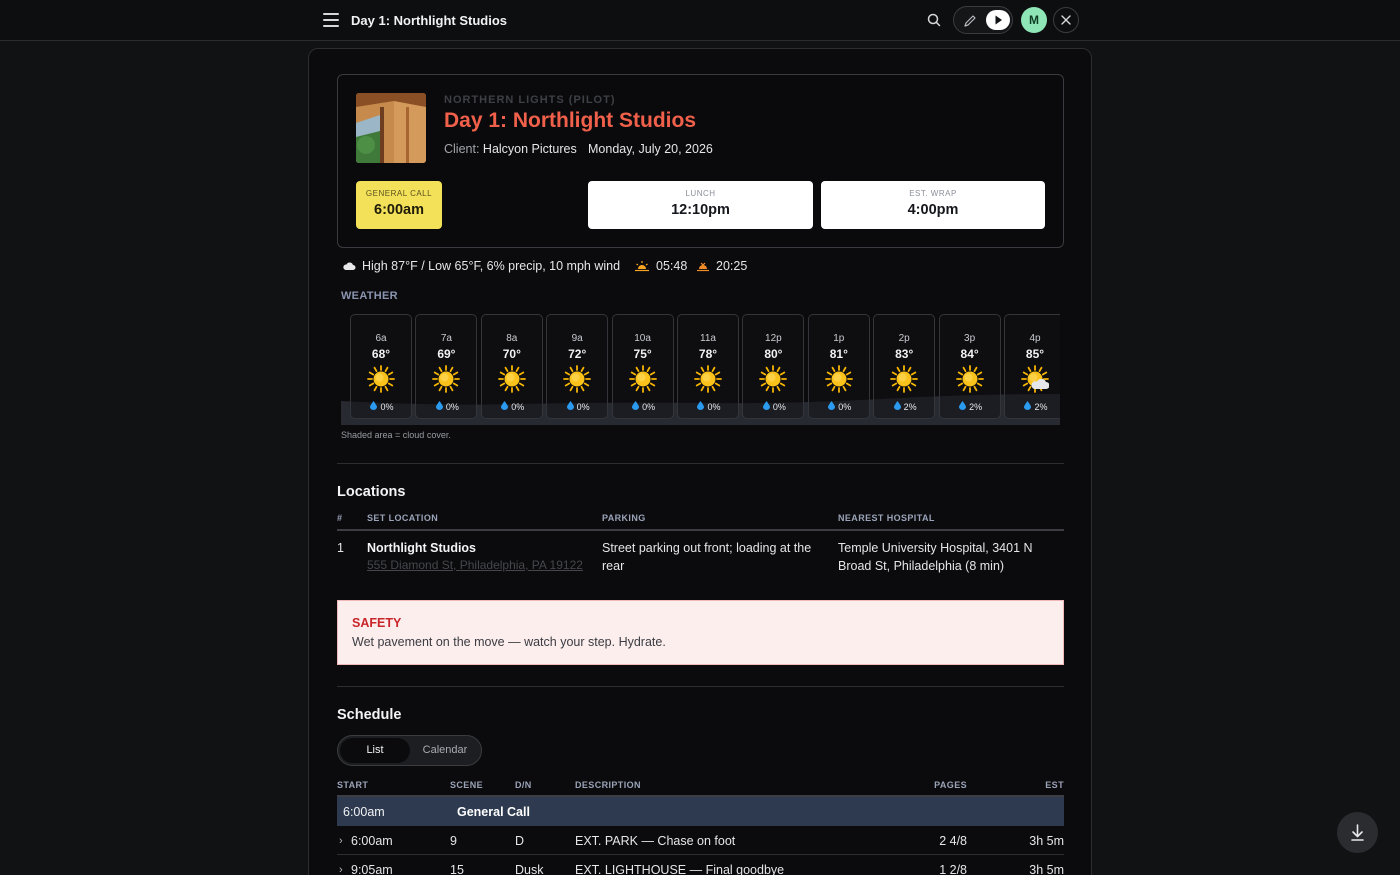 The image size is (1400, 875). I want to click on hour-card: 10a 75° 0%, so click(643, 366).